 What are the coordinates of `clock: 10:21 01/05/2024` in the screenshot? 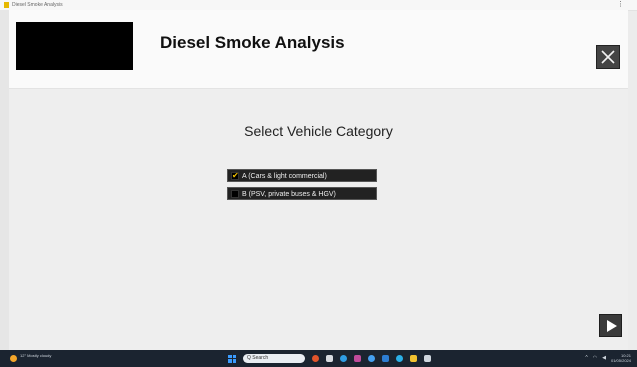 It's located at (621, 358).